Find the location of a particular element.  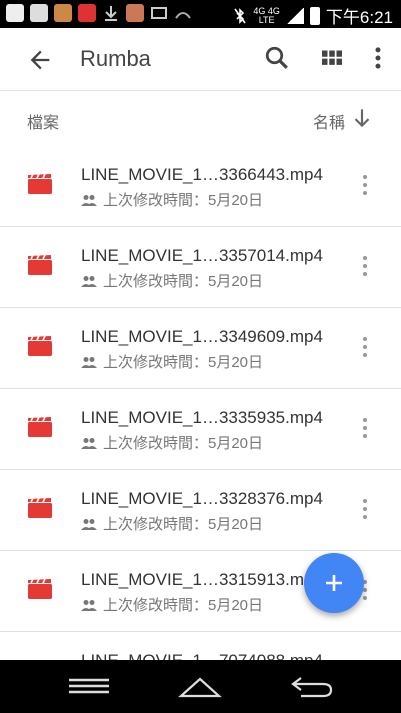

file-row: LINE_MOVIE_1…3335935.mp4 上次修改時間：5月20日 is located at coordinates (200, 429).